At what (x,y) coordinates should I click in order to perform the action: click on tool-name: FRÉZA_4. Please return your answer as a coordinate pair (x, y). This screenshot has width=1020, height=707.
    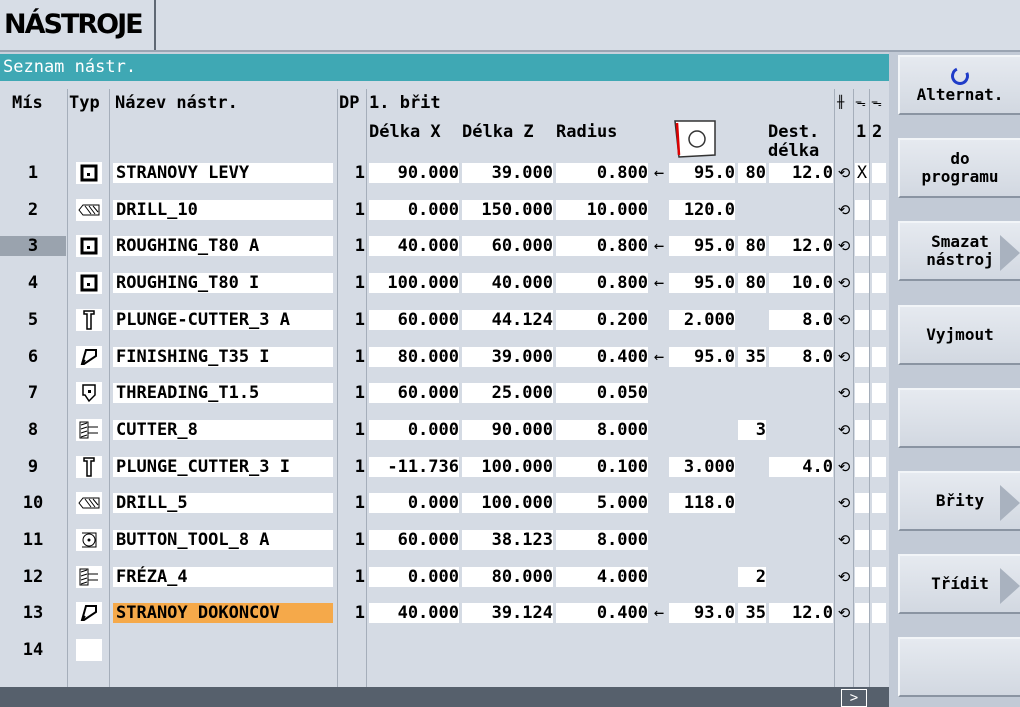
    Looking at the image, I should click on (223, 576).